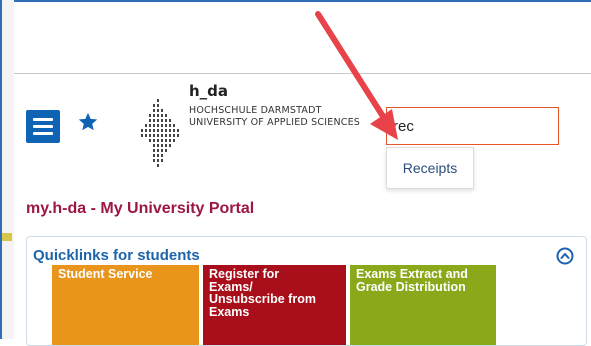 This screenshot has width=591, height=346. What do you see at coordinates (88, 122) in the screenshot?
I see `star-icon` at bounding box center [88, 122].